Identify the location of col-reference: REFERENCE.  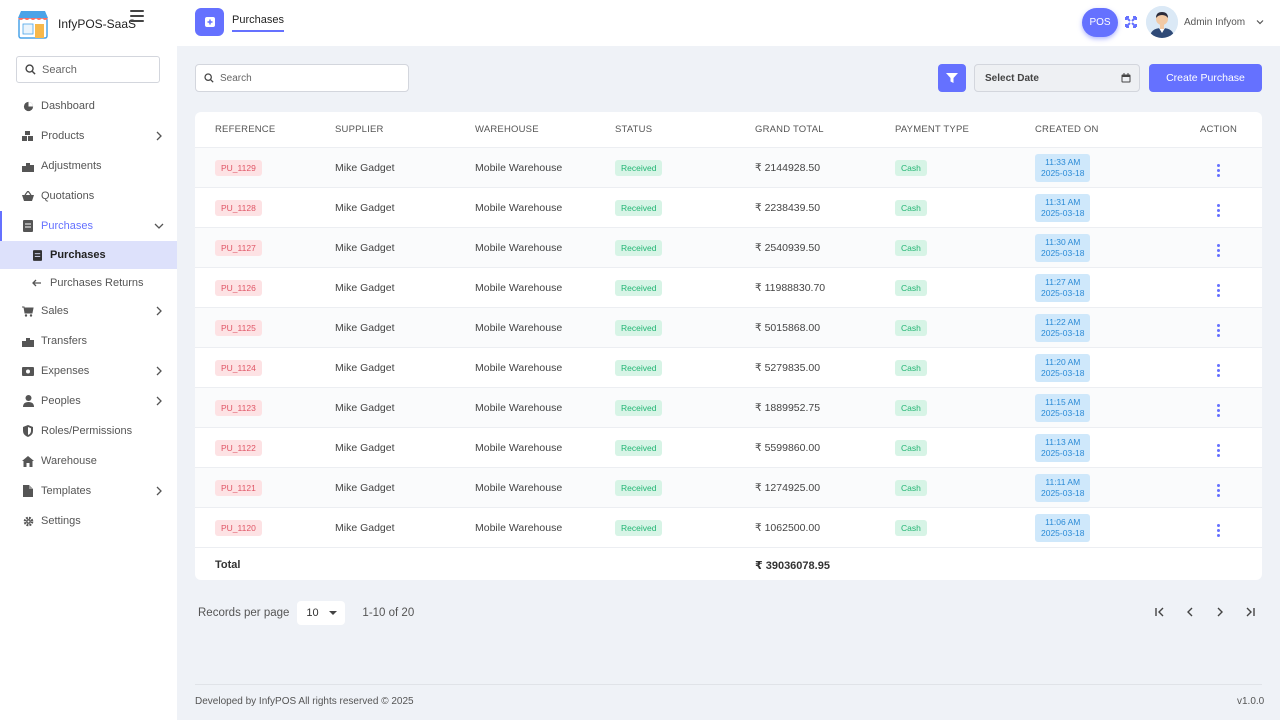
(265, 129).